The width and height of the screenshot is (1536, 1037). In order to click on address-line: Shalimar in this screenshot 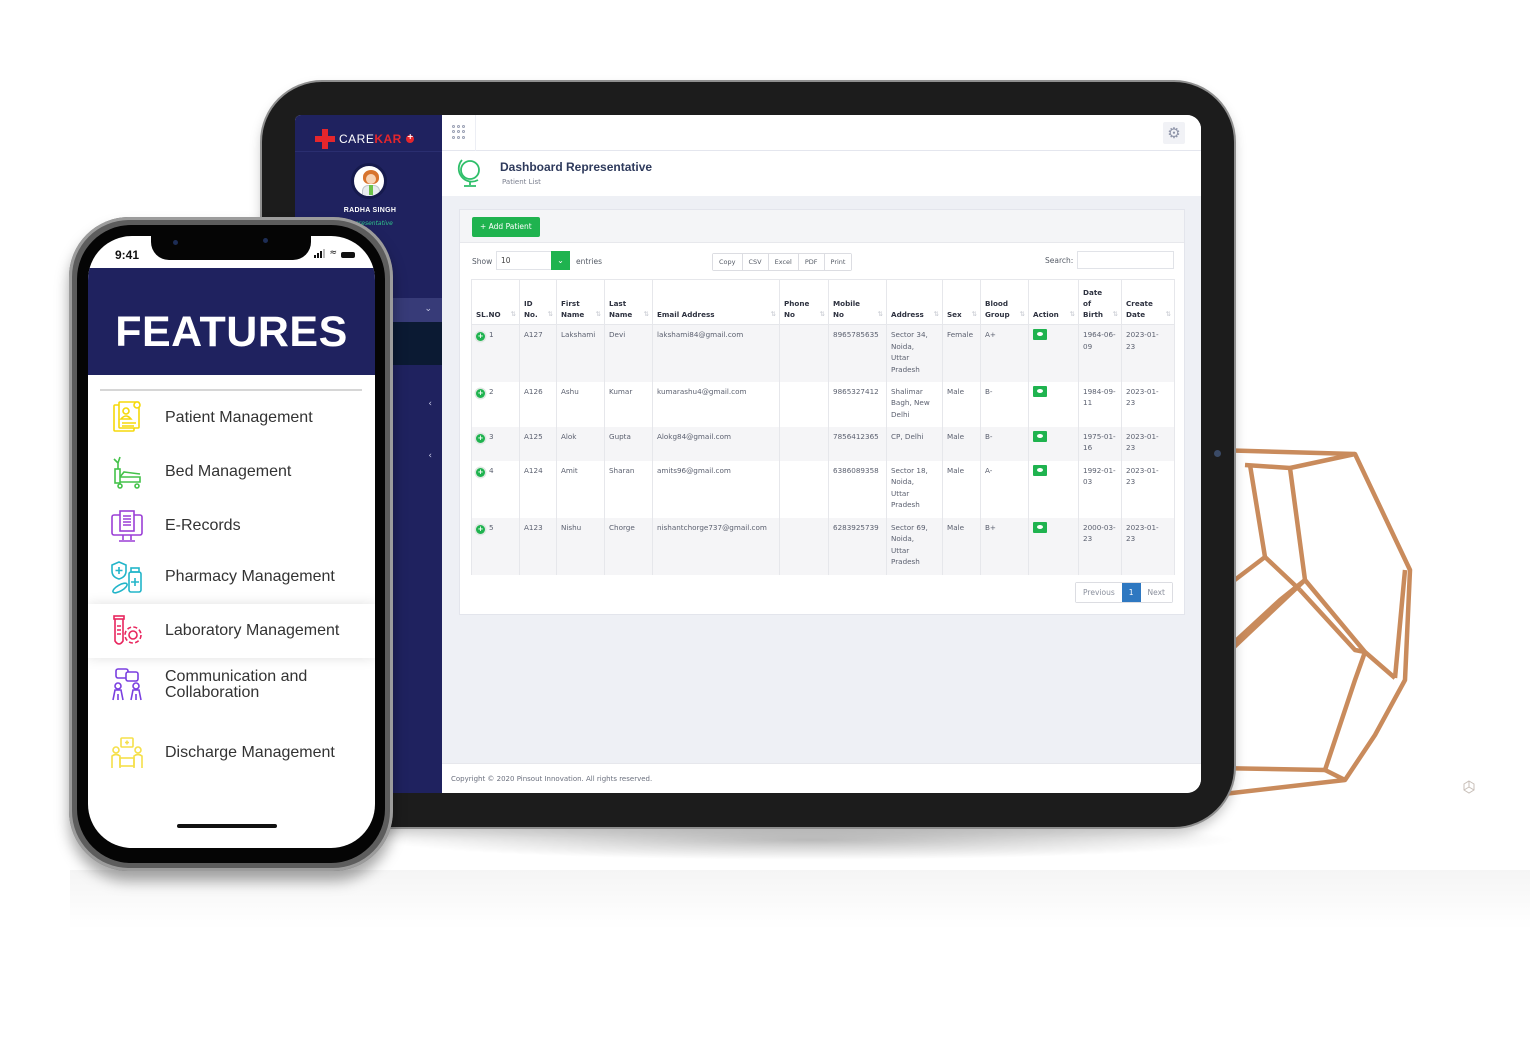, I will do `click(907, 391)`.